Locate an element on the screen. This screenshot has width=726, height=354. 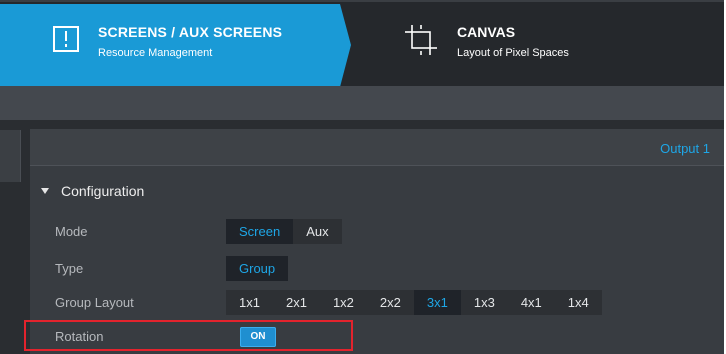
mode-selector: Screen Aux is located at coordinates (284, 231).